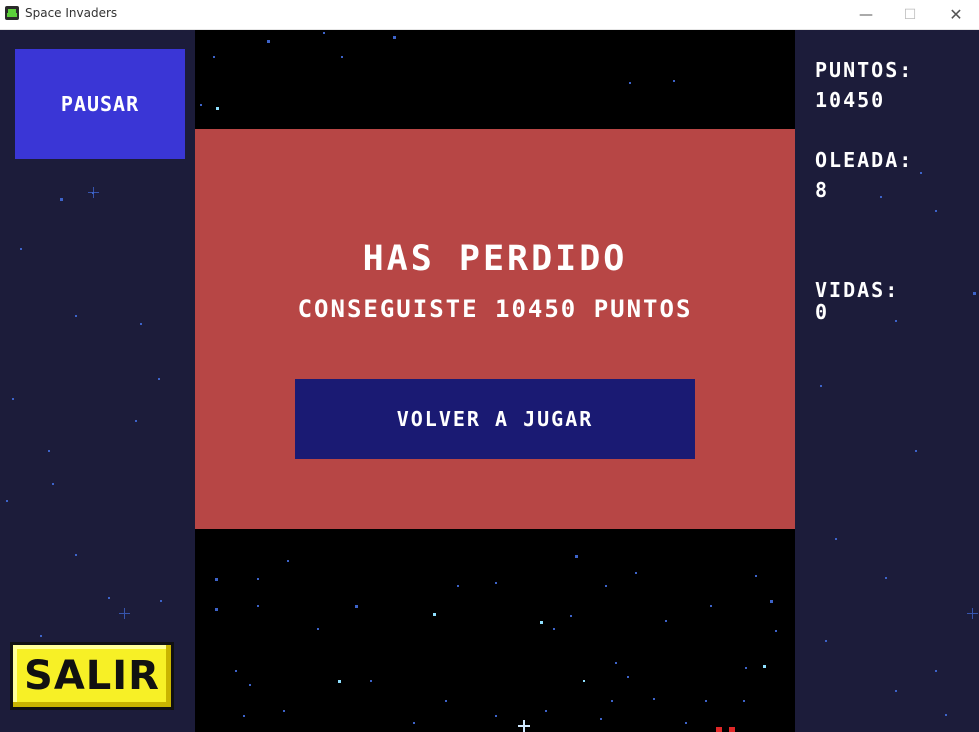 The image size is (979, 732). I want to click on close-button: ✕, so click(956, 14).